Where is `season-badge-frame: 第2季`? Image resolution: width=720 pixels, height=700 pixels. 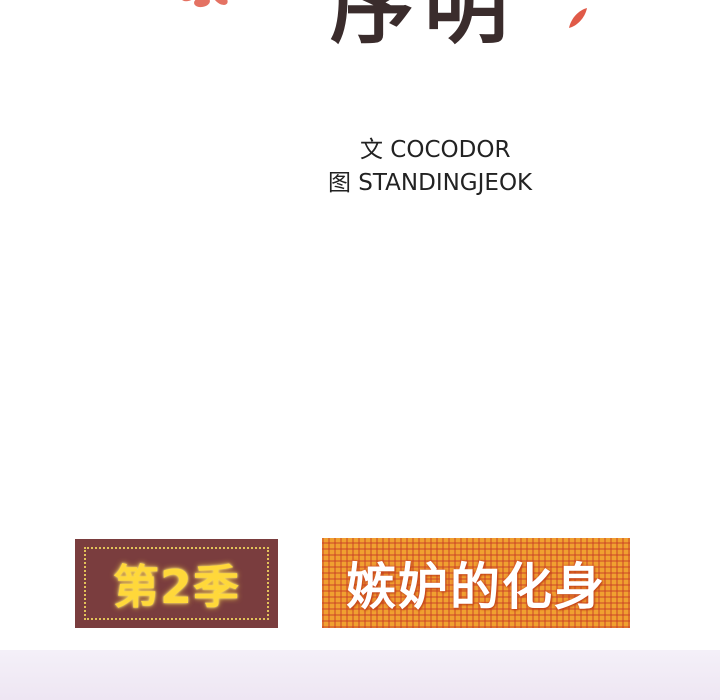 season-badge-frame: 第2季 is located at coordinates (176, 583).